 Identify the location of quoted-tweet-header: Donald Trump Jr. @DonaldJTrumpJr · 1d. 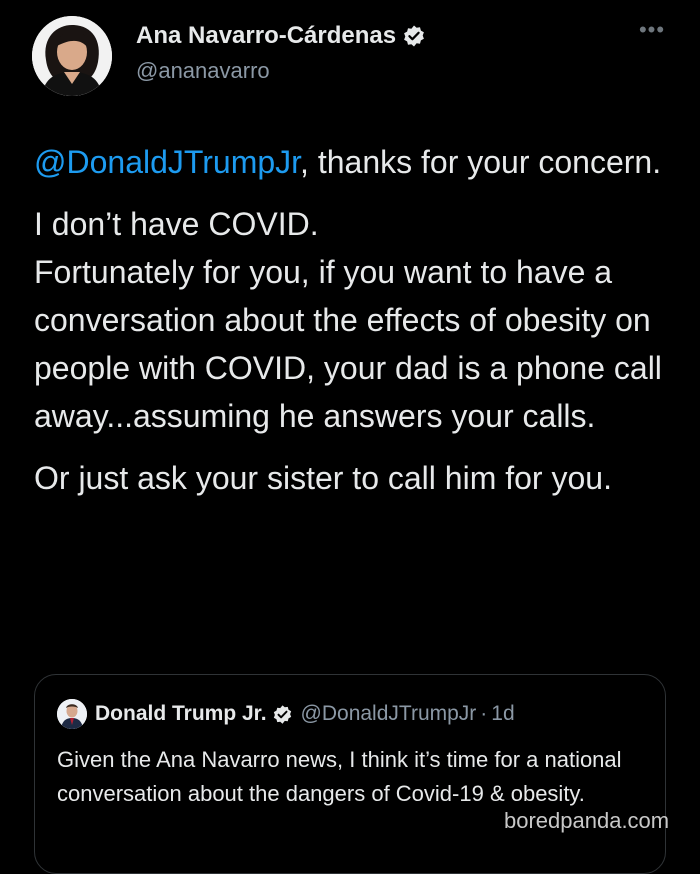
(286, 714).